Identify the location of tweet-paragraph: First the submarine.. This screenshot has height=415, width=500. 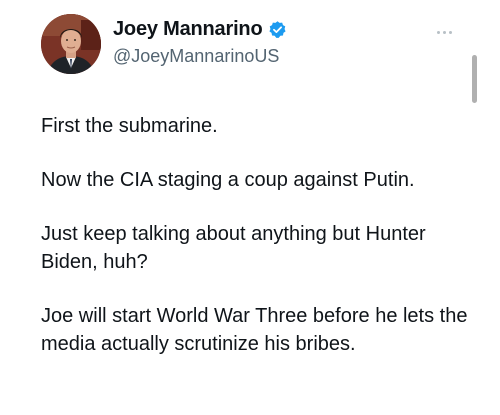
(129, 126).